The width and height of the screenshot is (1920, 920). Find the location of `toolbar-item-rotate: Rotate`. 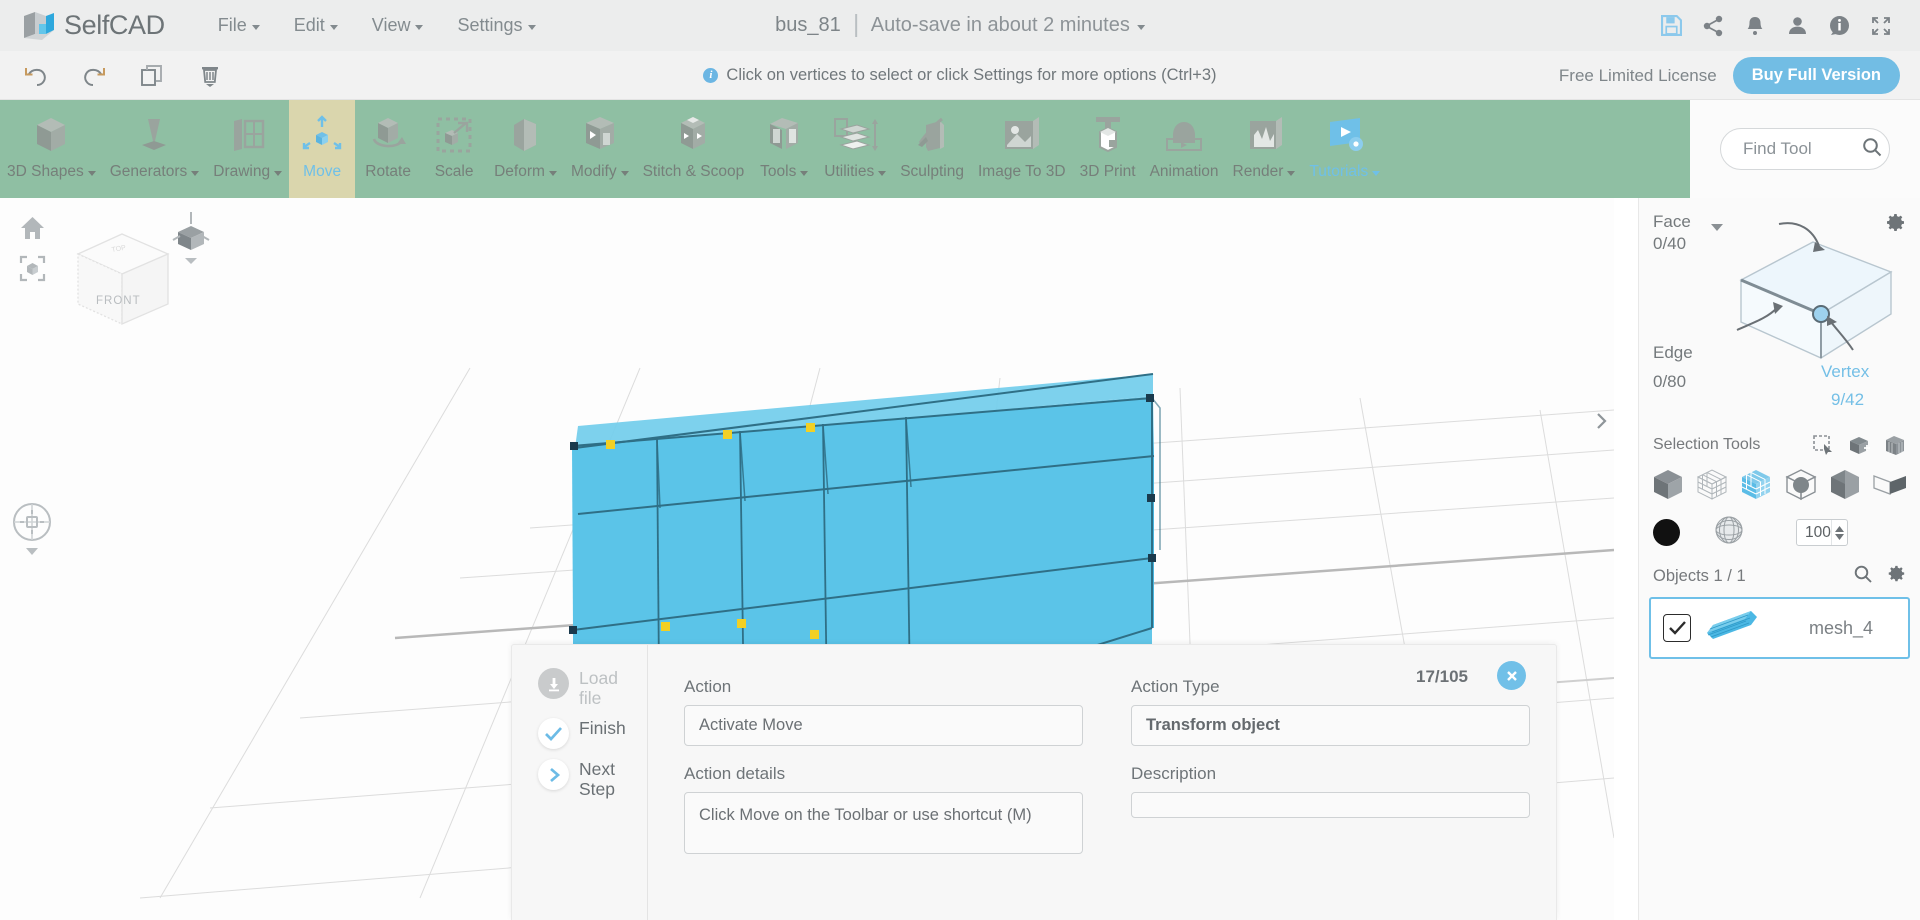

toolbar-item-rotate: Rotate is located at coordinates (388, 149).